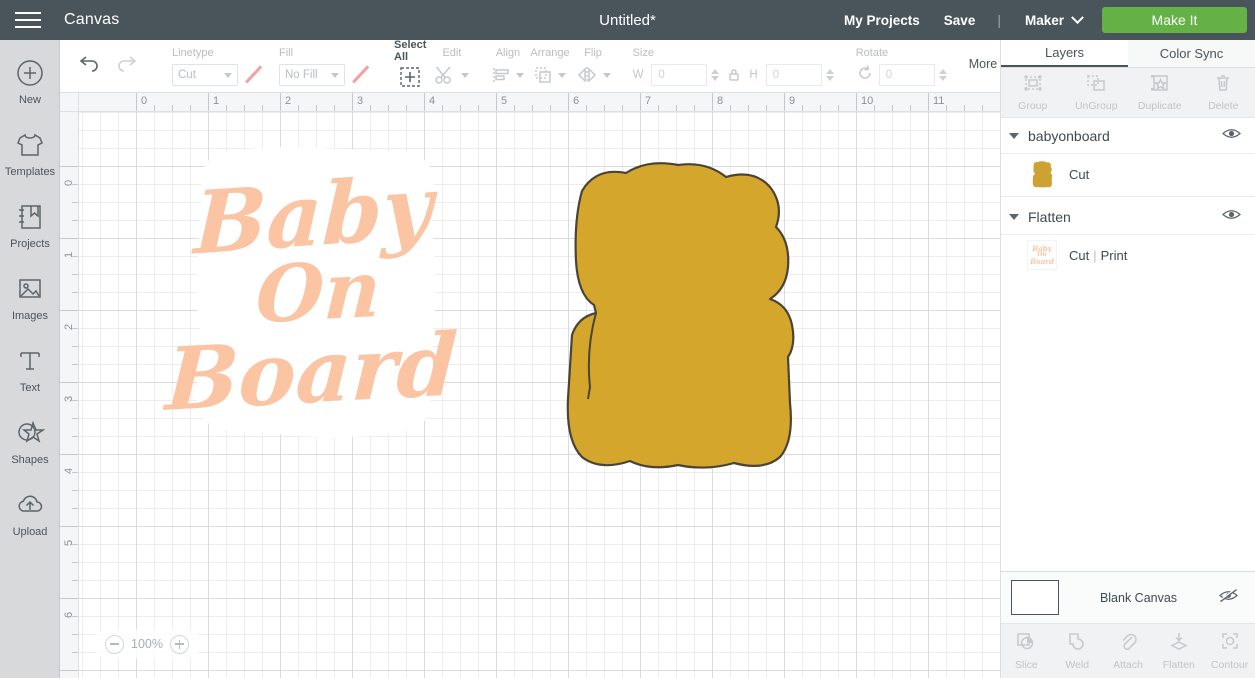 This screenshot has width=1255, height=678. Describe the element at coordinates (793, 75) in the screenshot. I see `height-input: 0` at that location.